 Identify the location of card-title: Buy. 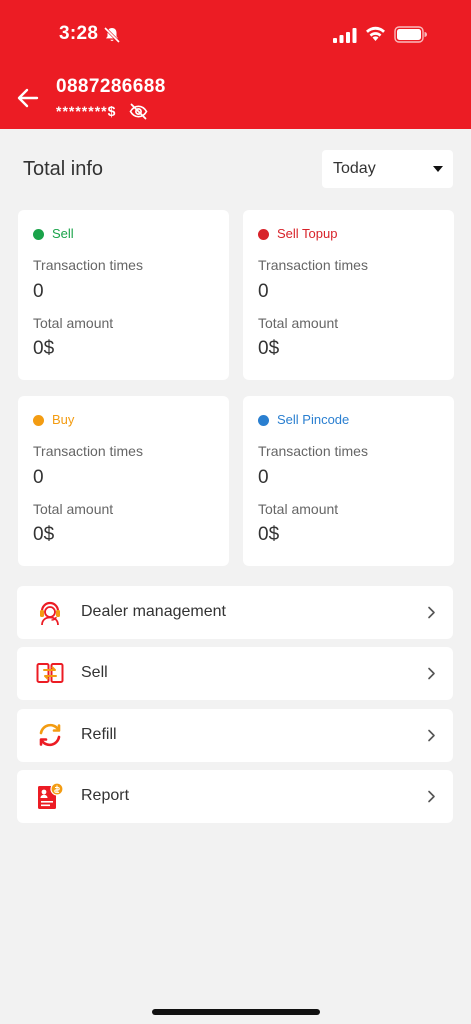
(63, 419).